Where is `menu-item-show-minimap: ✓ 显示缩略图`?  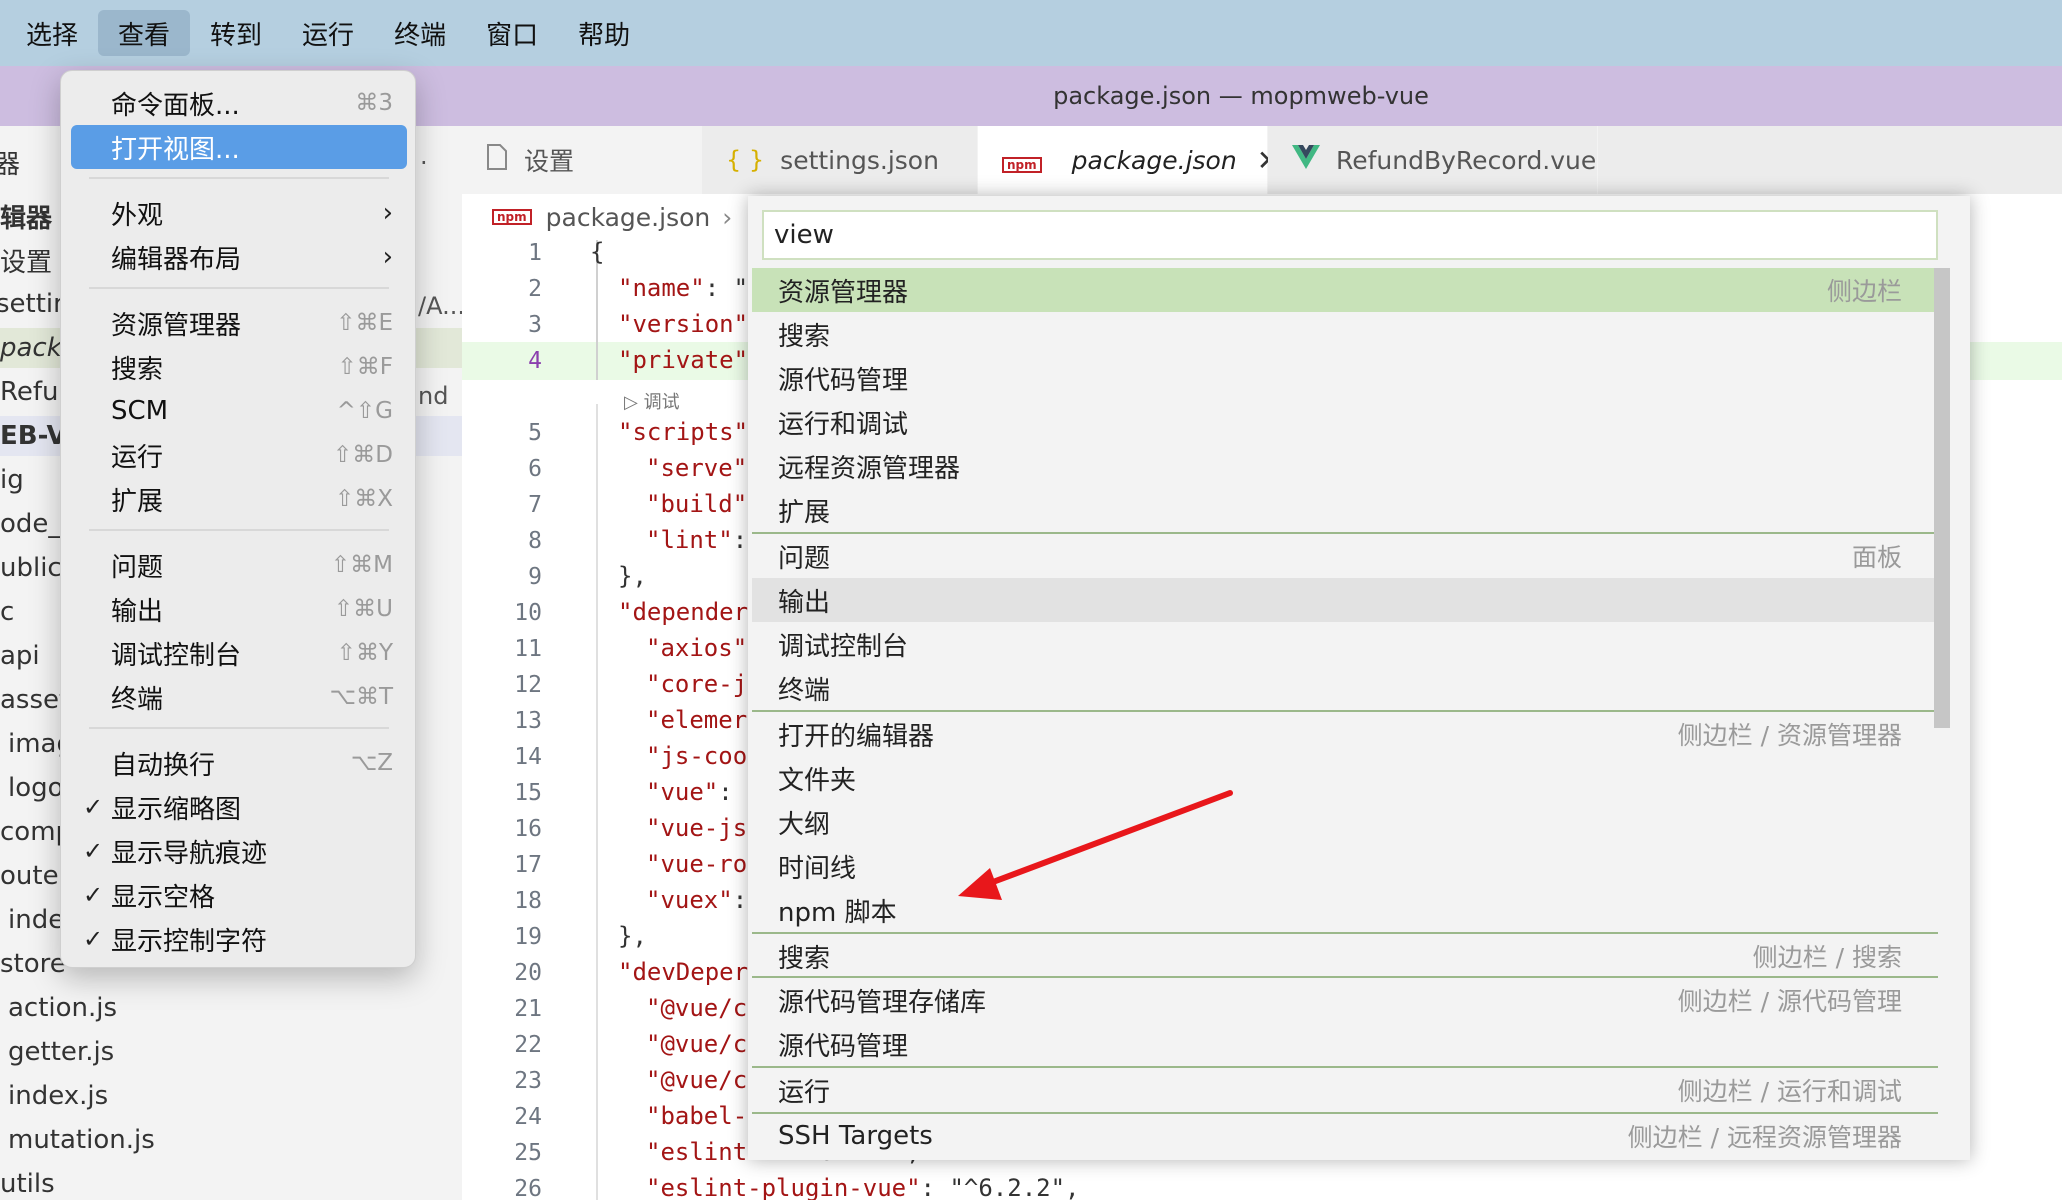 menu-item-show-minimap: ✓ 显示缩略图 is located at coordinates (239, 807).